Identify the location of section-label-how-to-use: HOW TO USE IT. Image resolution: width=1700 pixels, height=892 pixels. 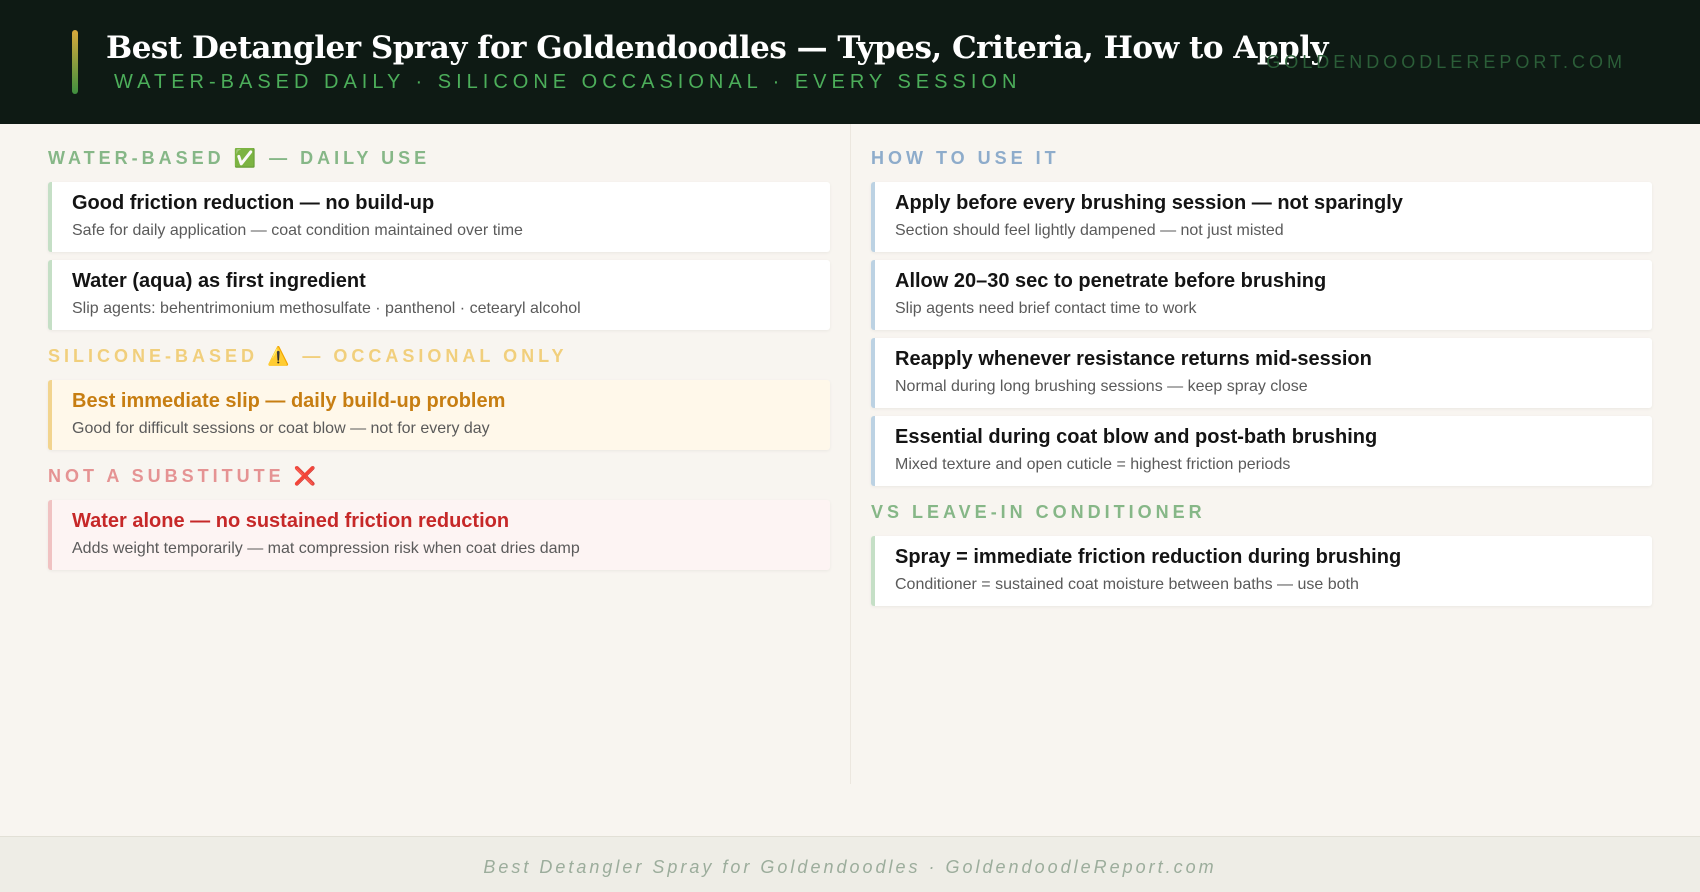
(965, 158).